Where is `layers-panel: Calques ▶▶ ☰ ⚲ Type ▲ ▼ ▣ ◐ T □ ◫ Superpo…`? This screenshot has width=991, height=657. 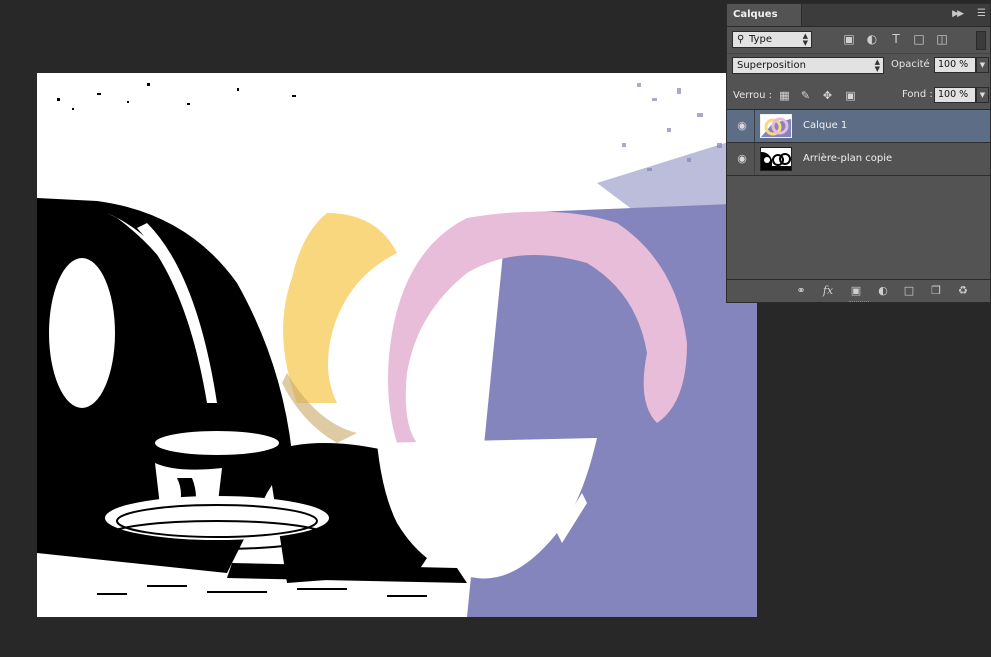 layers-panel: Calques ▶▶ ☰ ⚲ Type ▲ ▼ ▣ ◐ T □ ◫ Superpo… is located at coordinates (858, 153).